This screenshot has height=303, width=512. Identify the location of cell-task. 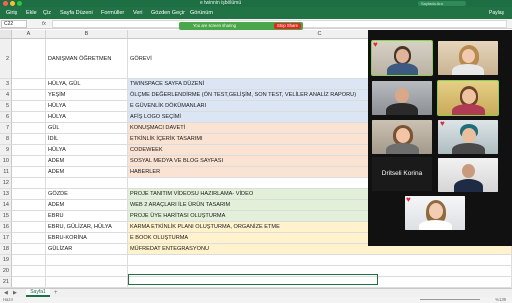
(320, 260).